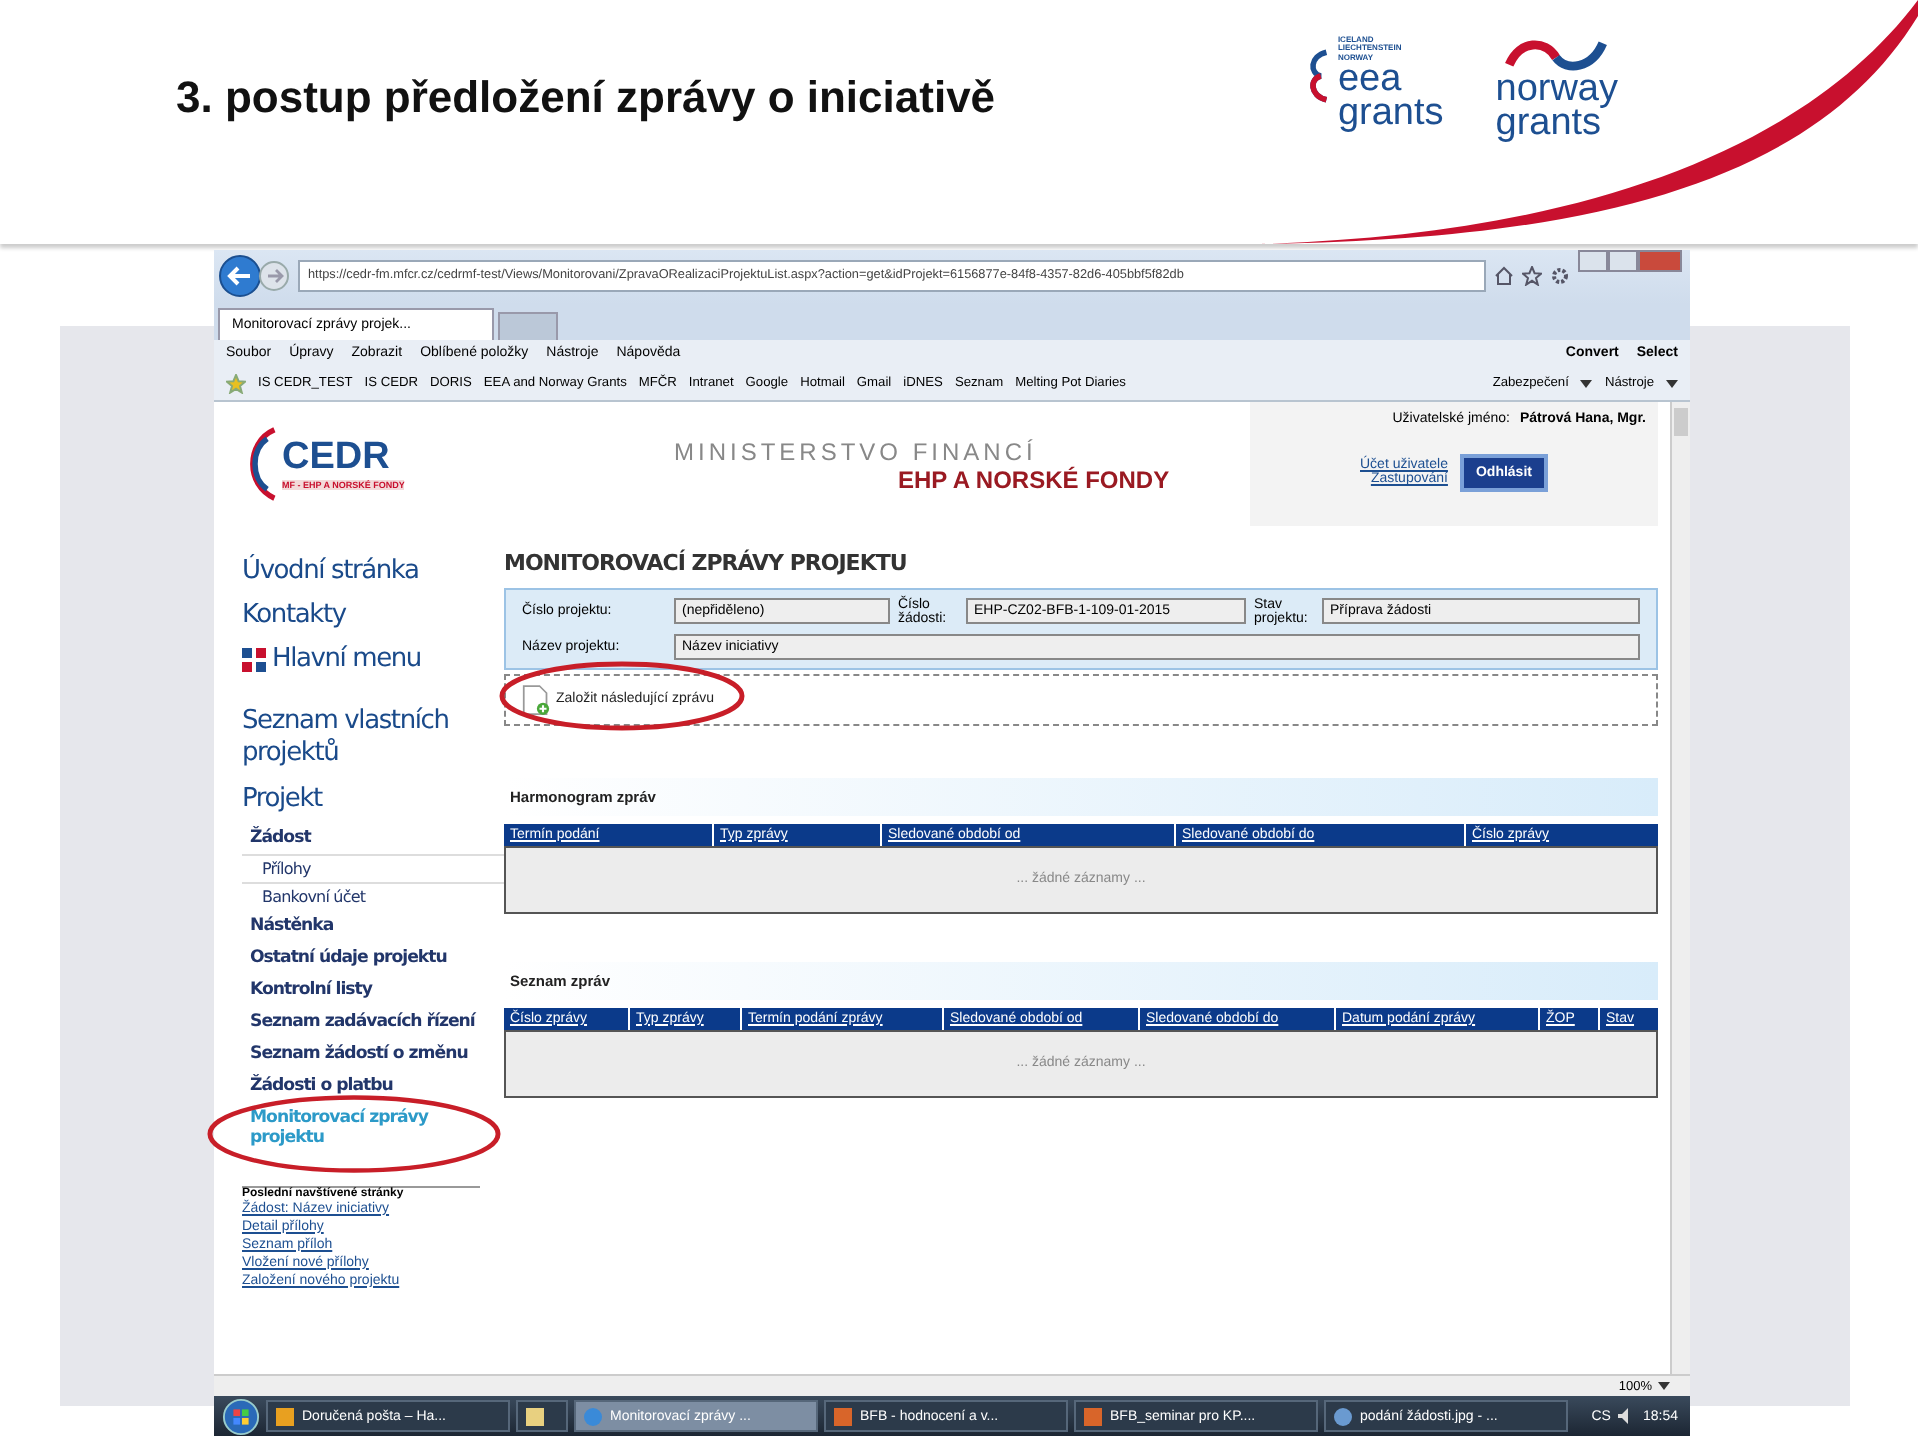  What do you see at coordinates (240, 276) in the screenshot?
I see `back-button` at bounding box center [240, 276].